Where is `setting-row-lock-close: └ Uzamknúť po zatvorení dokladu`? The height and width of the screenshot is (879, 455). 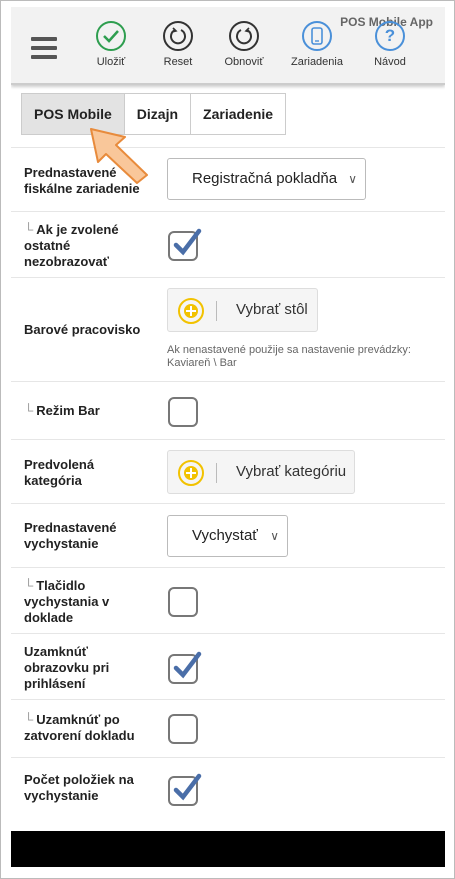
setting-row-lock-close: └ Uzamknúť po zatvorení dokladu is located at coordinates (228, 728).